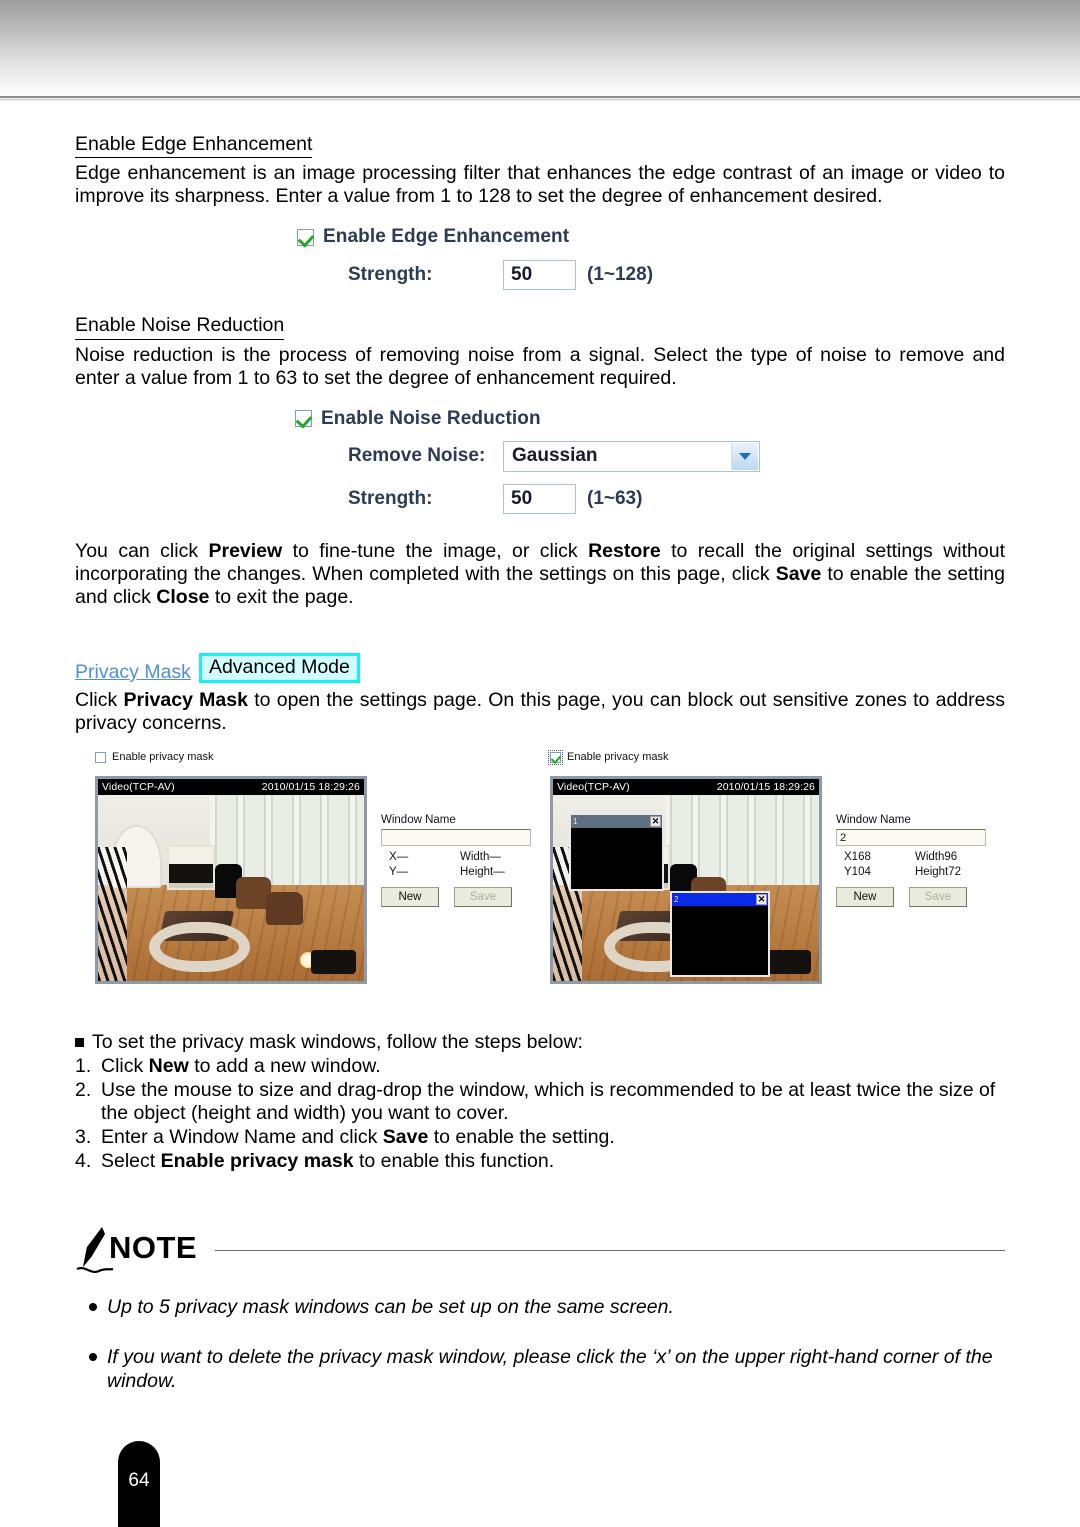 The image size is (1080, 1527). Describe the element at coordinates (310, 787) in the screenshot. I see `left-viewer-timestamp: 2010/01/15 18:29:26` at that location.